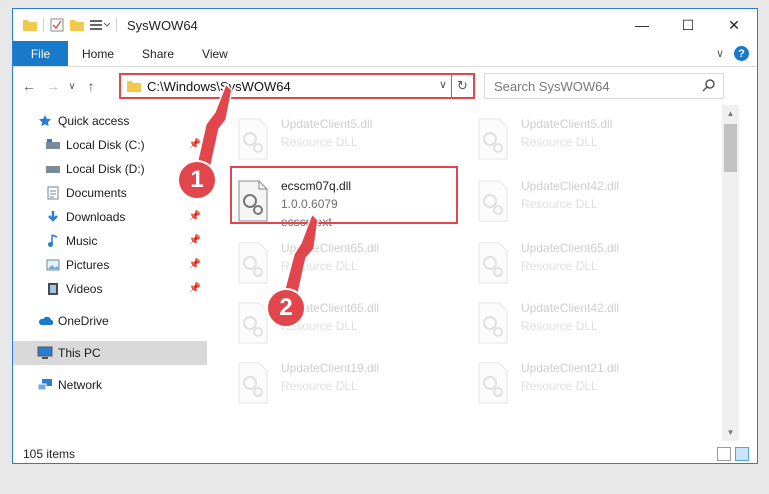  Describe the element at coordinates (570, 186) in the screenshot. I see `file-name: UpdateClient42.dll` at that location.